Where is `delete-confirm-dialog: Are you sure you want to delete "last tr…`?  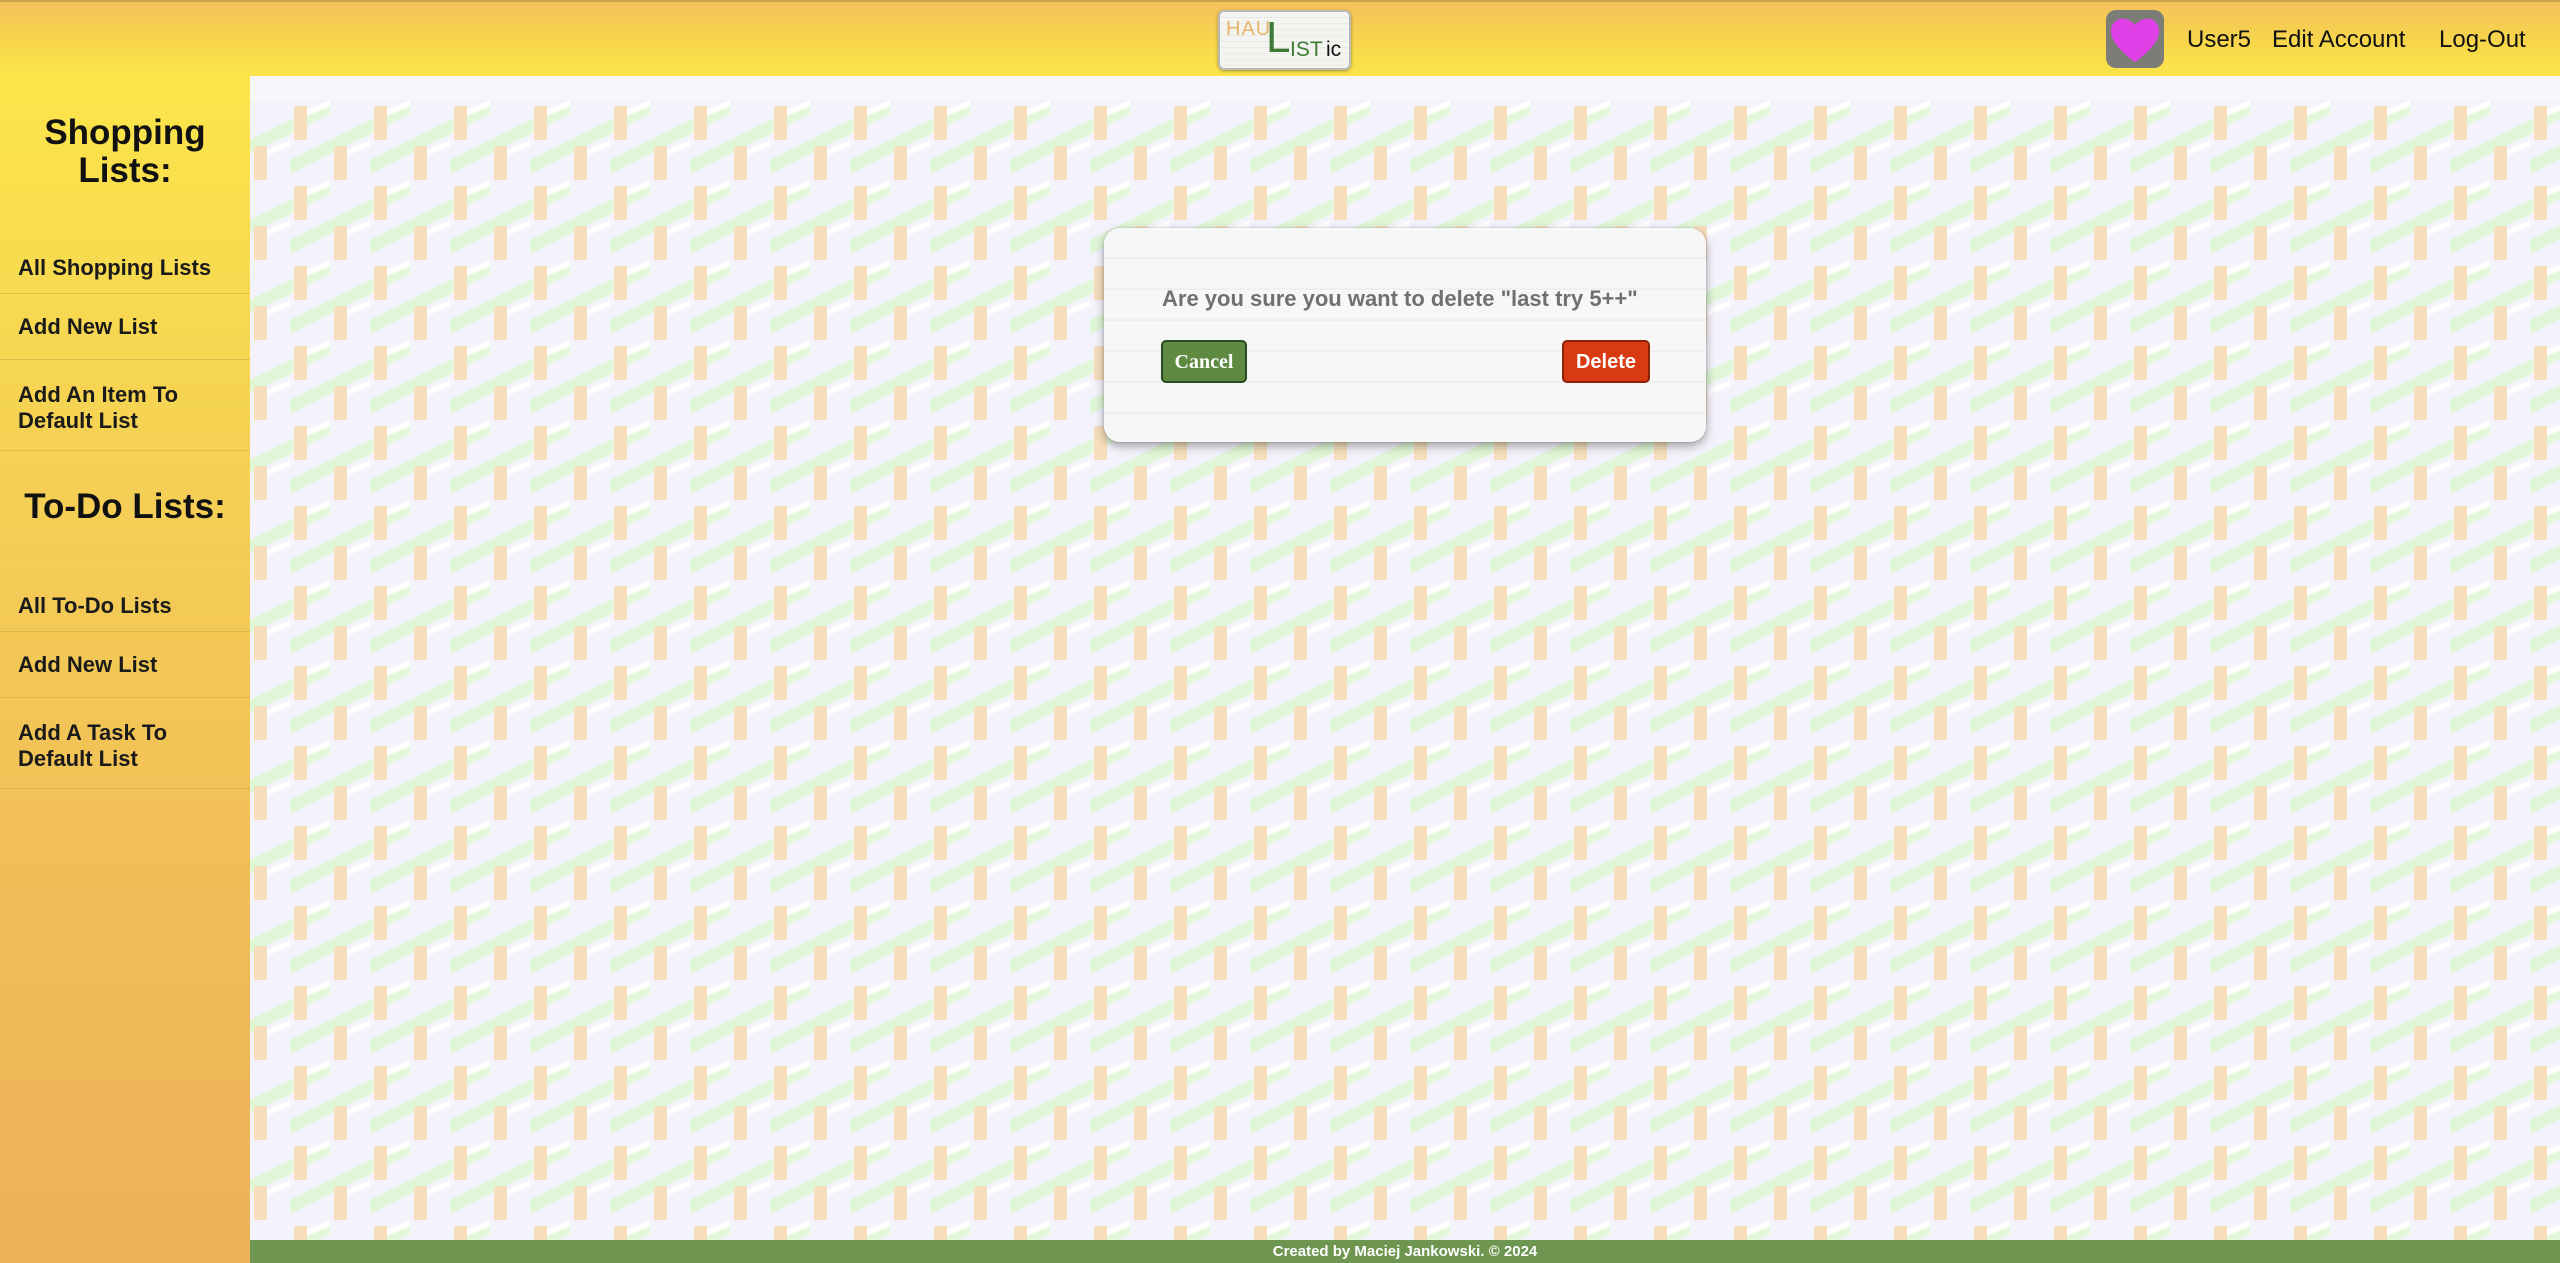
delete-confirm-dialog: Are you sure you want to delete "last tr… is located at coordinates (1405, 335).